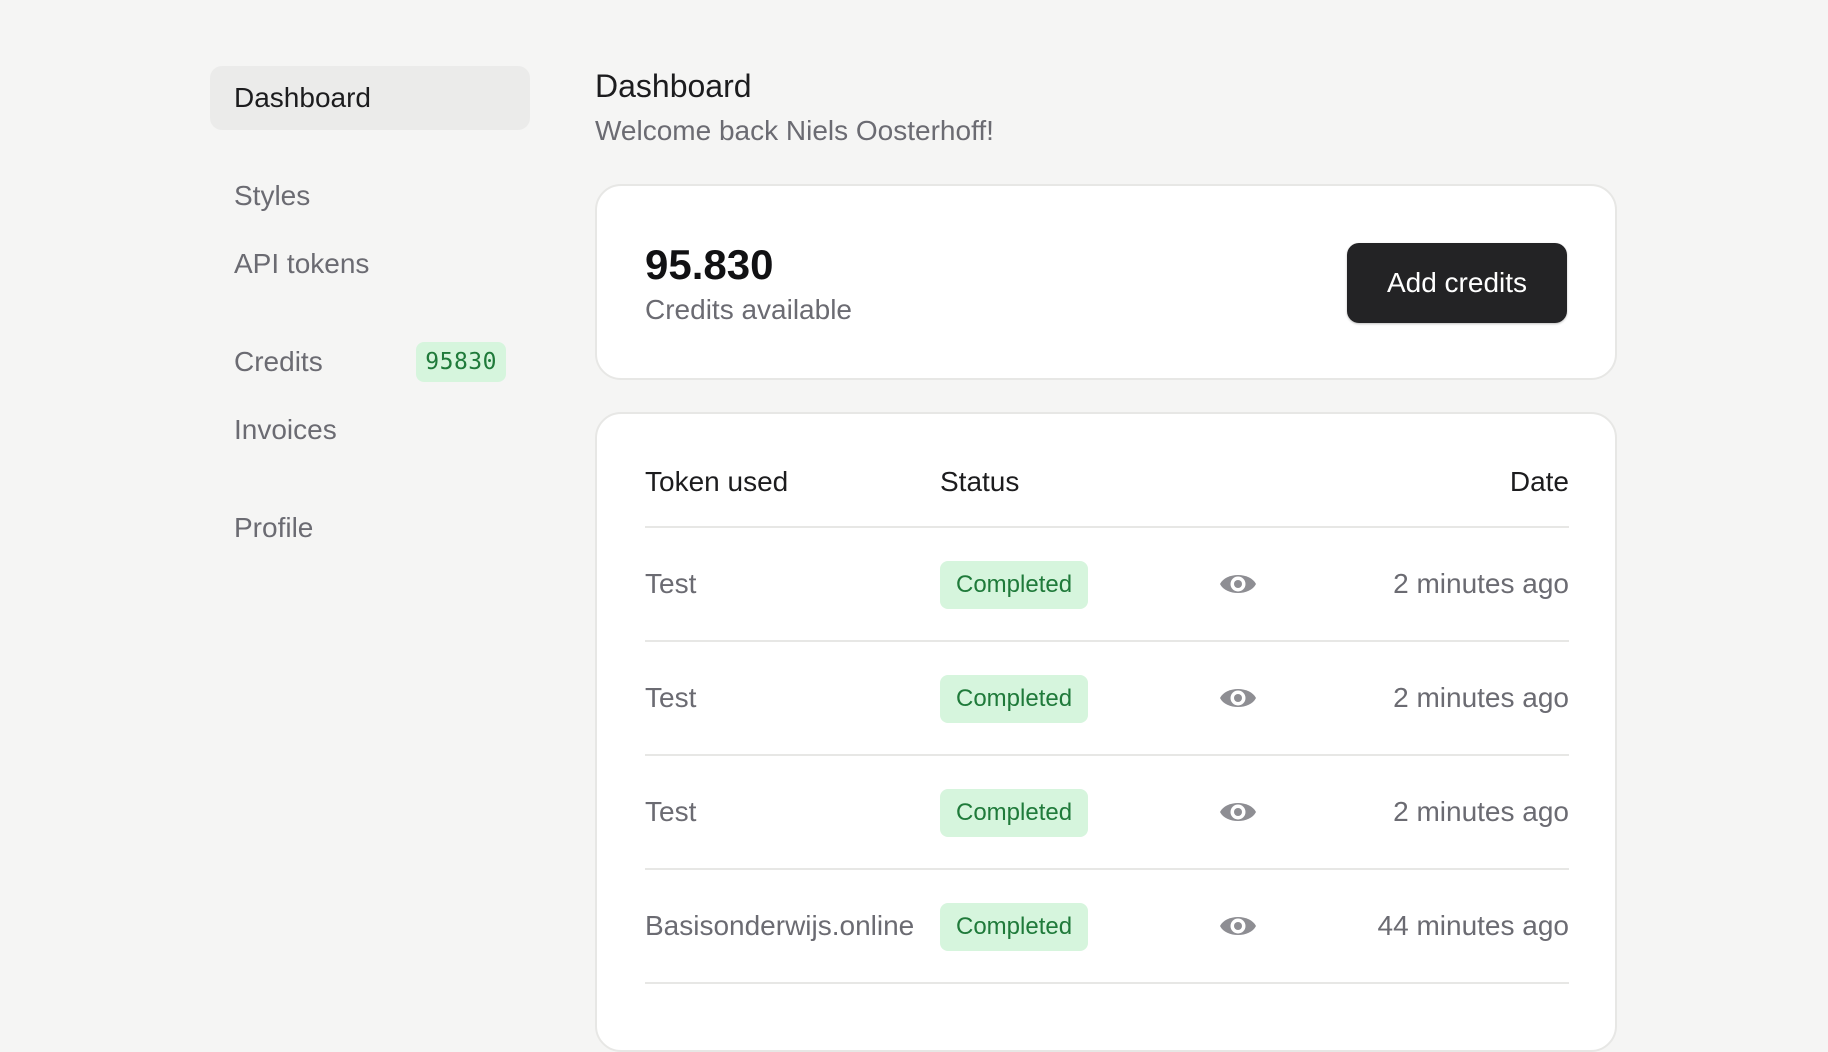 This screenshot has width=1828, height=1052. I want to click on welcome-message: Welcome back Niels Oosterhoff!, so click(794, 130).